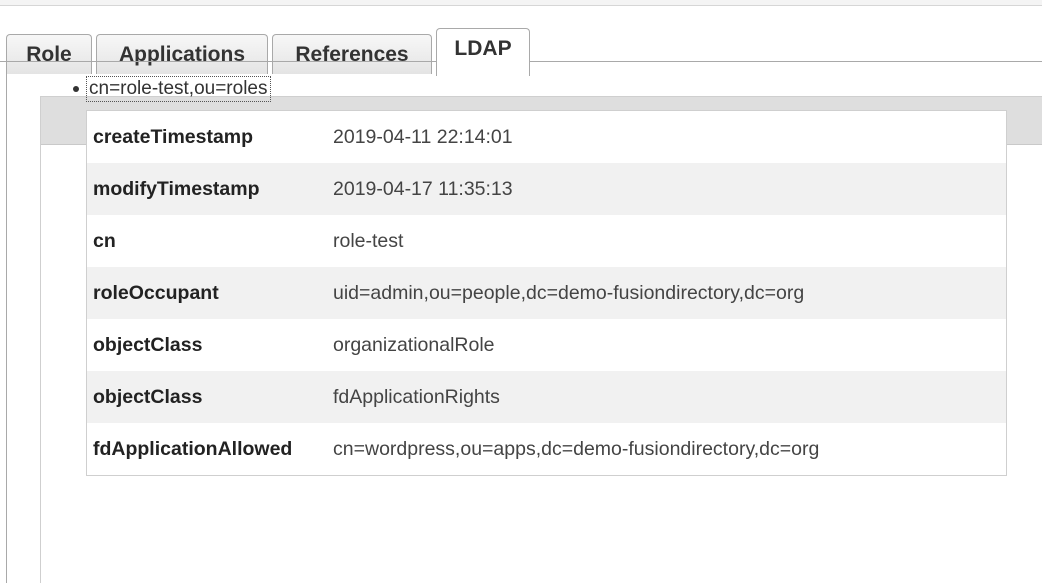 This screenshot has width=1042, height=583. Describe the element at coordinates (416, 396) in the screenshot. I see `attribute-value: fdApplicationRights` at that location.